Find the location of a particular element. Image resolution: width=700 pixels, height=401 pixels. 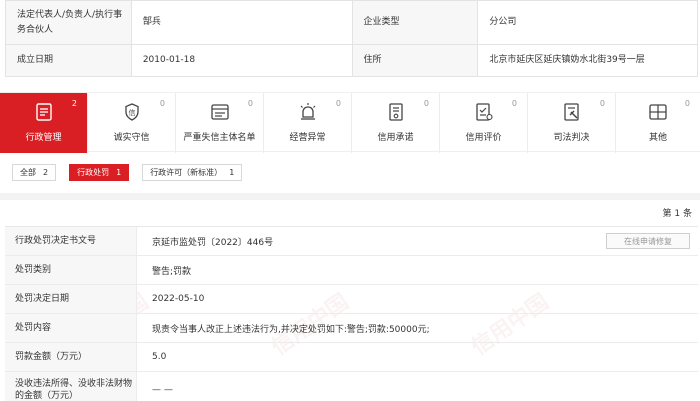

shield-icon: 信 is located at coordinates (132, 112).